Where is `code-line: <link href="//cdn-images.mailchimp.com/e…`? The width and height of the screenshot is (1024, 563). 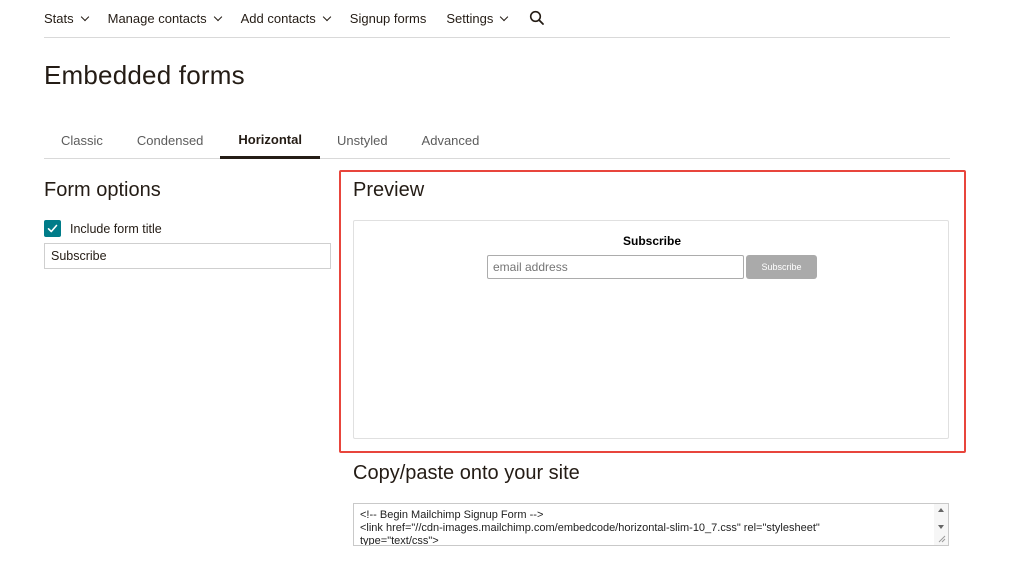 code-line: <link href="//cdn-images.mailchimp.com/e… is located at coordinates (590, 528).